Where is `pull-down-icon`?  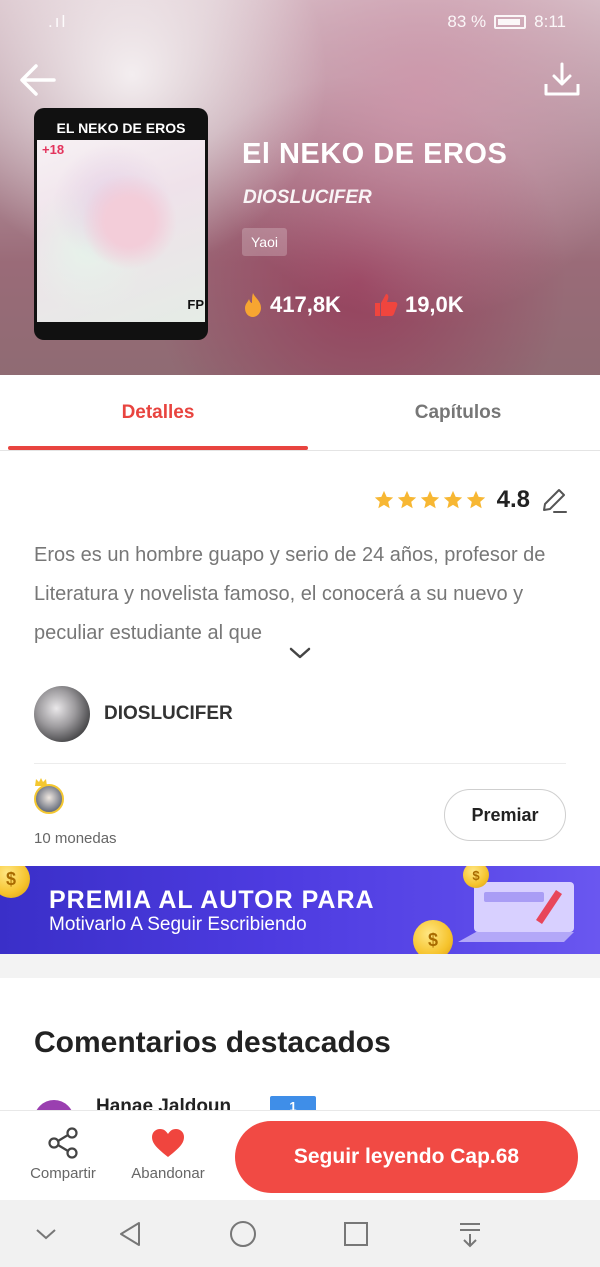 pull-down-icon is located at coordinates (470, 1235).